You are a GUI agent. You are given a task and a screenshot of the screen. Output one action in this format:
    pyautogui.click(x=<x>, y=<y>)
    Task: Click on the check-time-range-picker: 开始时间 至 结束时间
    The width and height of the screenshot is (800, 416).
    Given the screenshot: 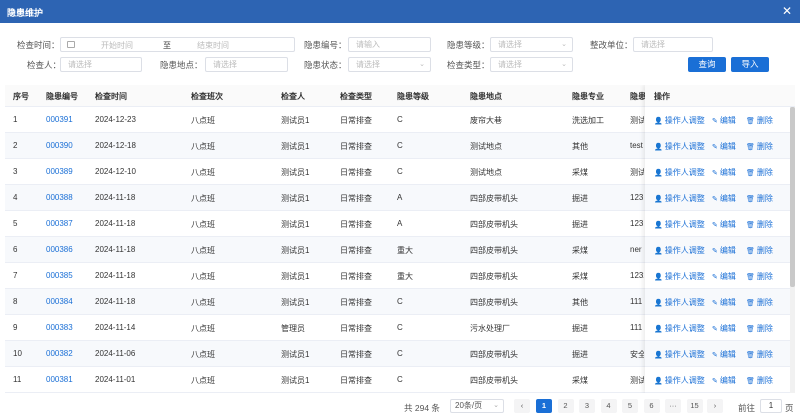 What is the action you would take?
    pyautogui.click(x=177, y=44)
    